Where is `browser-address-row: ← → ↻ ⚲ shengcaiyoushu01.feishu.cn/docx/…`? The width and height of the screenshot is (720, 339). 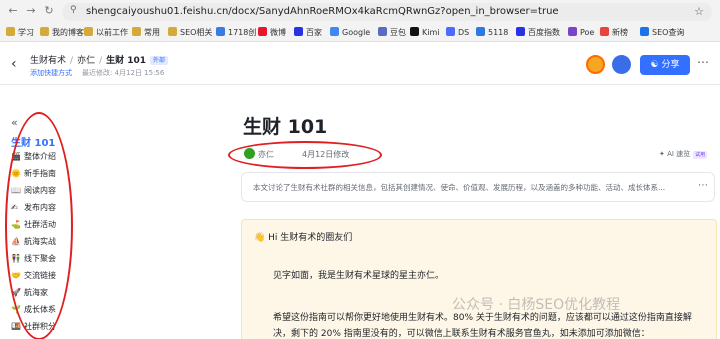 browser-address-row: ← → ↻ ⚲ shengcaiyoushu01.feishu.cn/docx/… is located at coordinates (360, 12).